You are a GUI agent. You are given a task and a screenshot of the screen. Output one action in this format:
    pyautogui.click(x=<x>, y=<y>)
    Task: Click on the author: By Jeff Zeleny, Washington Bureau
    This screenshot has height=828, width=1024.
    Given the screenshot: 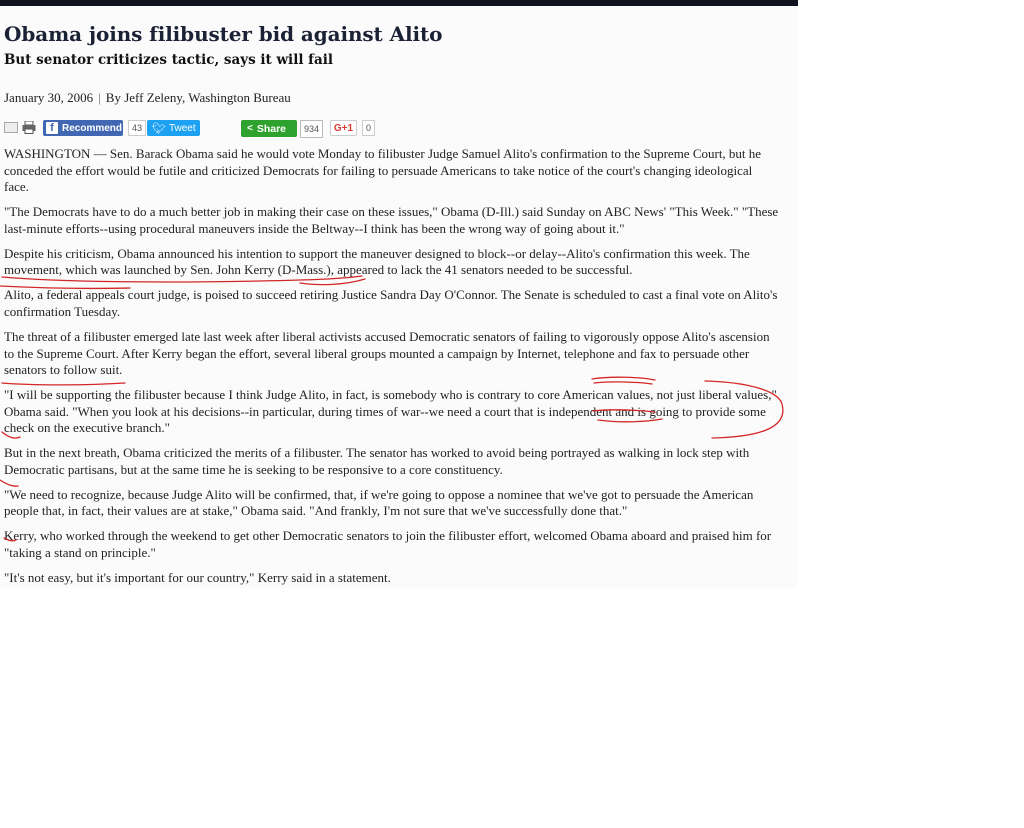 What is the action you would take?
    pyautogui.click(x=198, y=97)
    